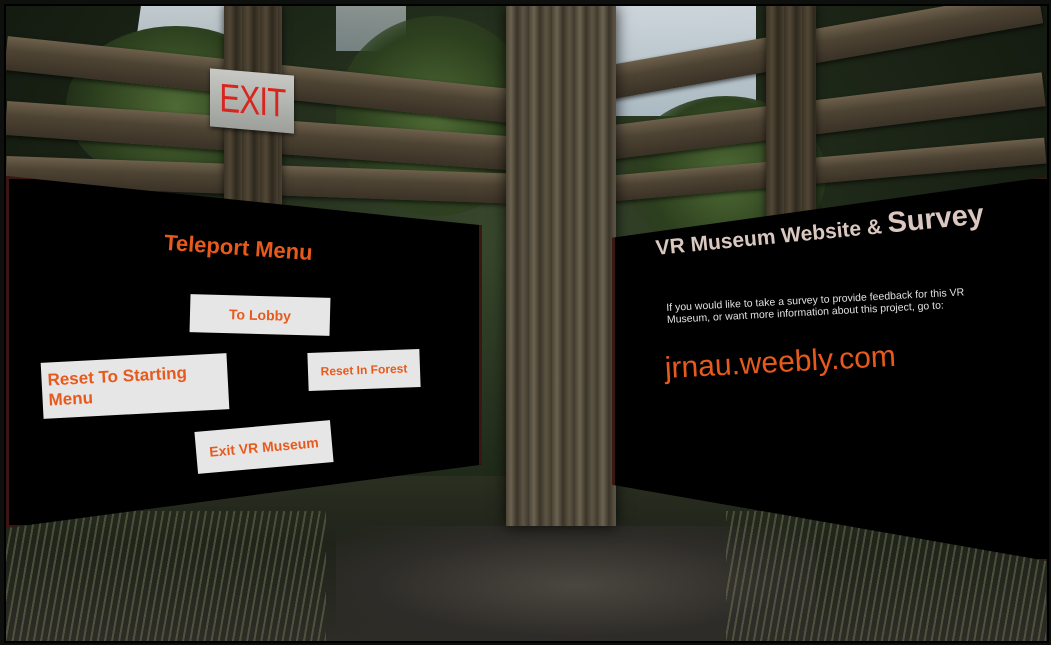  I want to click on reset-in-forest-button: Reset In Forest, so click(364, 370).